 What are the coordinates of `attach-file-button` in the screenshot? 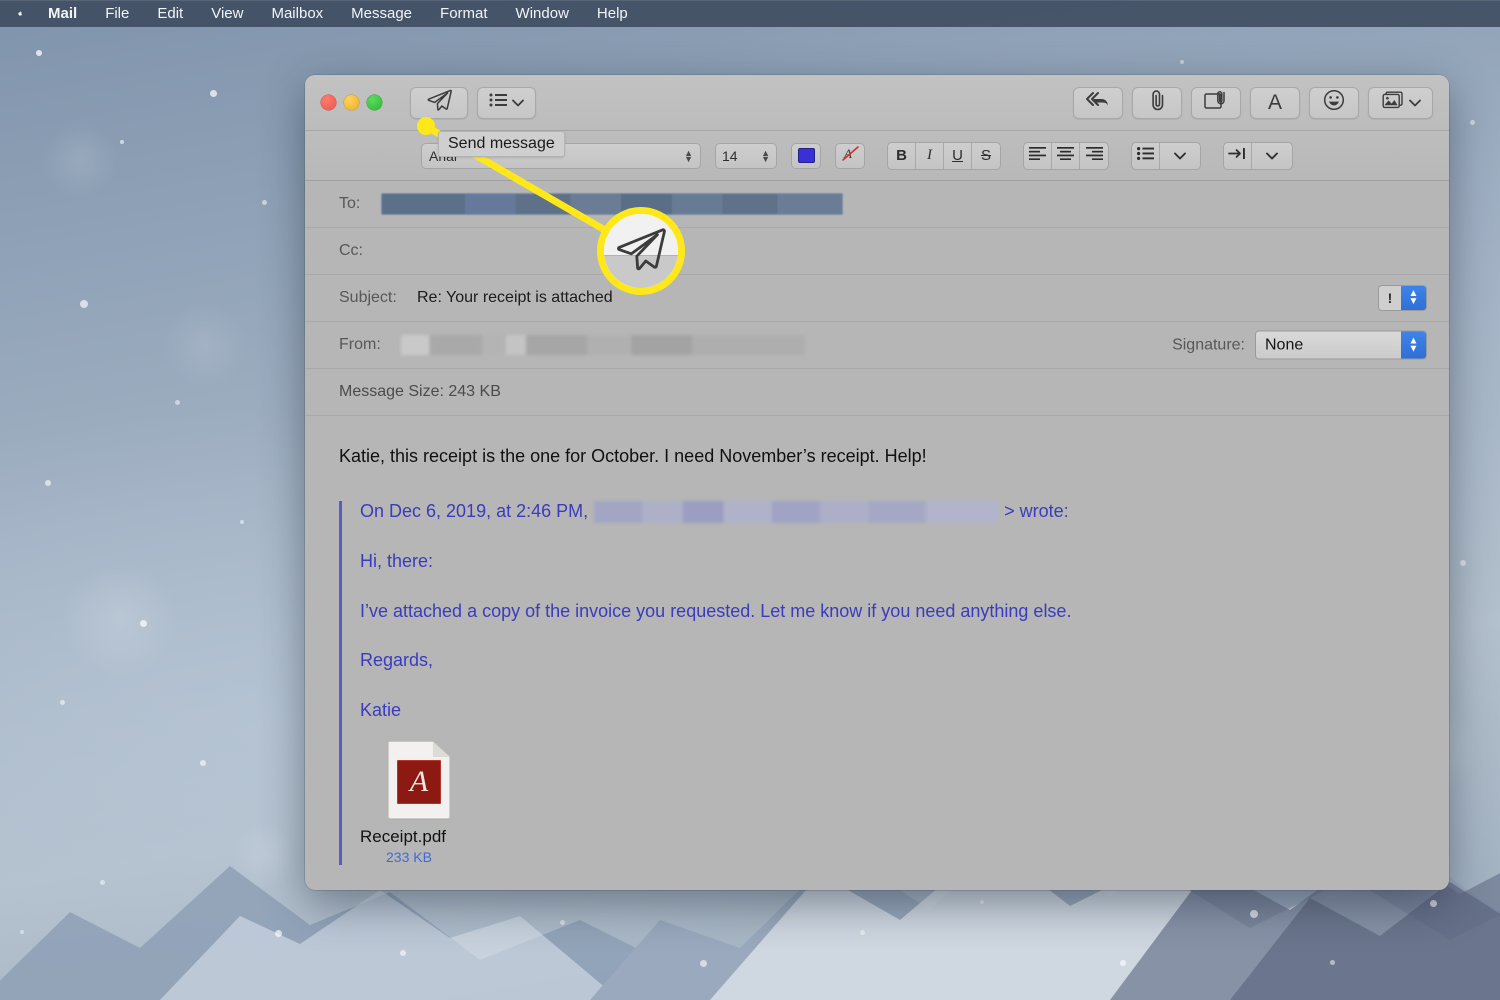 It's located at (1157, 102).